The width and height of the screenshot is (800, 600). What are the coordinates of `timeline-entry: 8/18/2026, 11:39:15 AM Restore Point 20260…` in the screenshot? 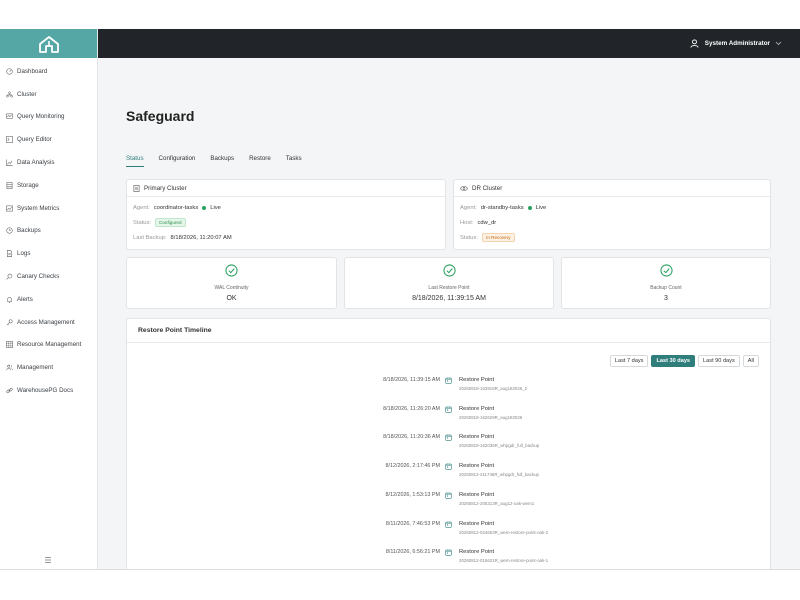 It's located at (449, 389).